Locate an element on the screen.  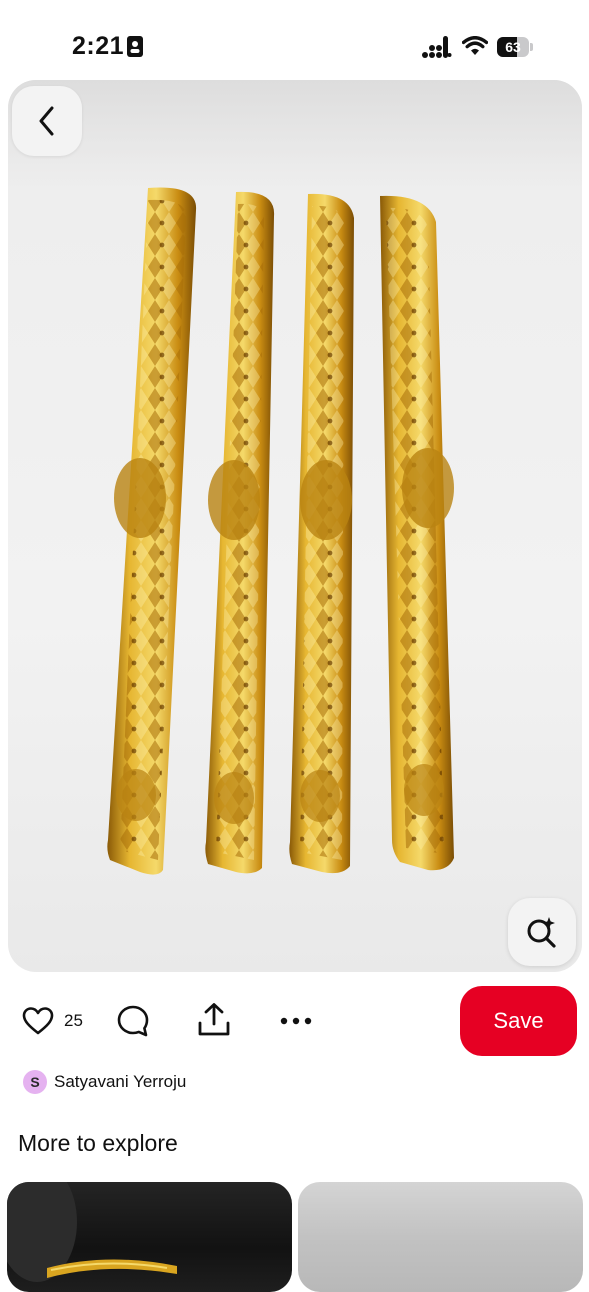
like-button is located at coordinates (38, 1021).